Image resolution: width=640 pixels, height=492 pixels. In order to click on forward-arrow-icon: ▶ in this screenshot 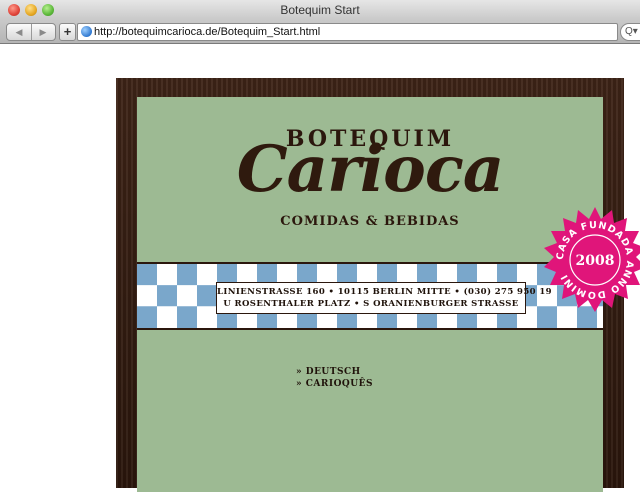, I will do `click(43, 32)`.